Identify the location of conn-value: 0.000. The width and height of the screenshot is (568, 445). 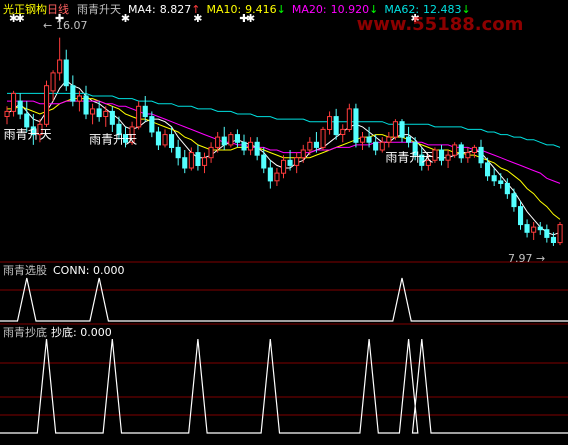
(109, 270).